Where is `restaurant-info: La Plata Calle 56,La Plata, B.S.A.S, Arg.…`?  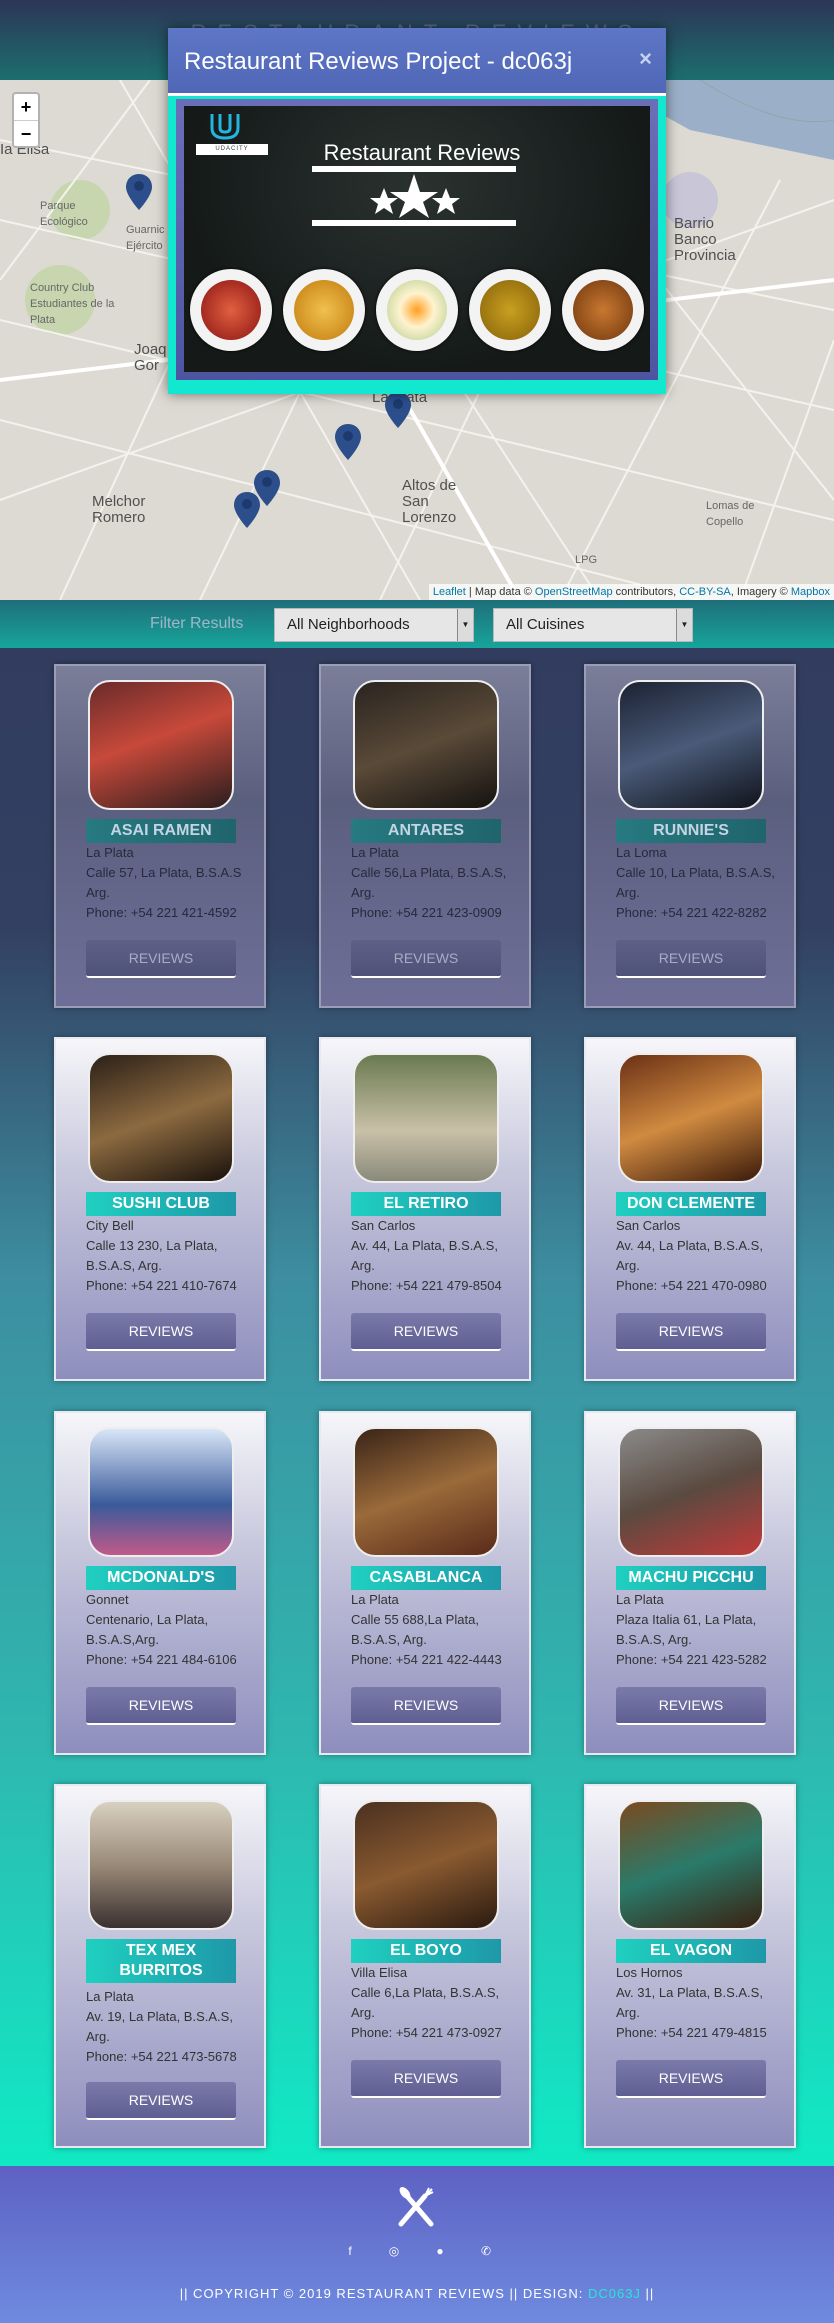 restaurant-info: La Plata Calle 56,La Plata, B.S.A.S, Arg.… is located at coordinates (436, 883).